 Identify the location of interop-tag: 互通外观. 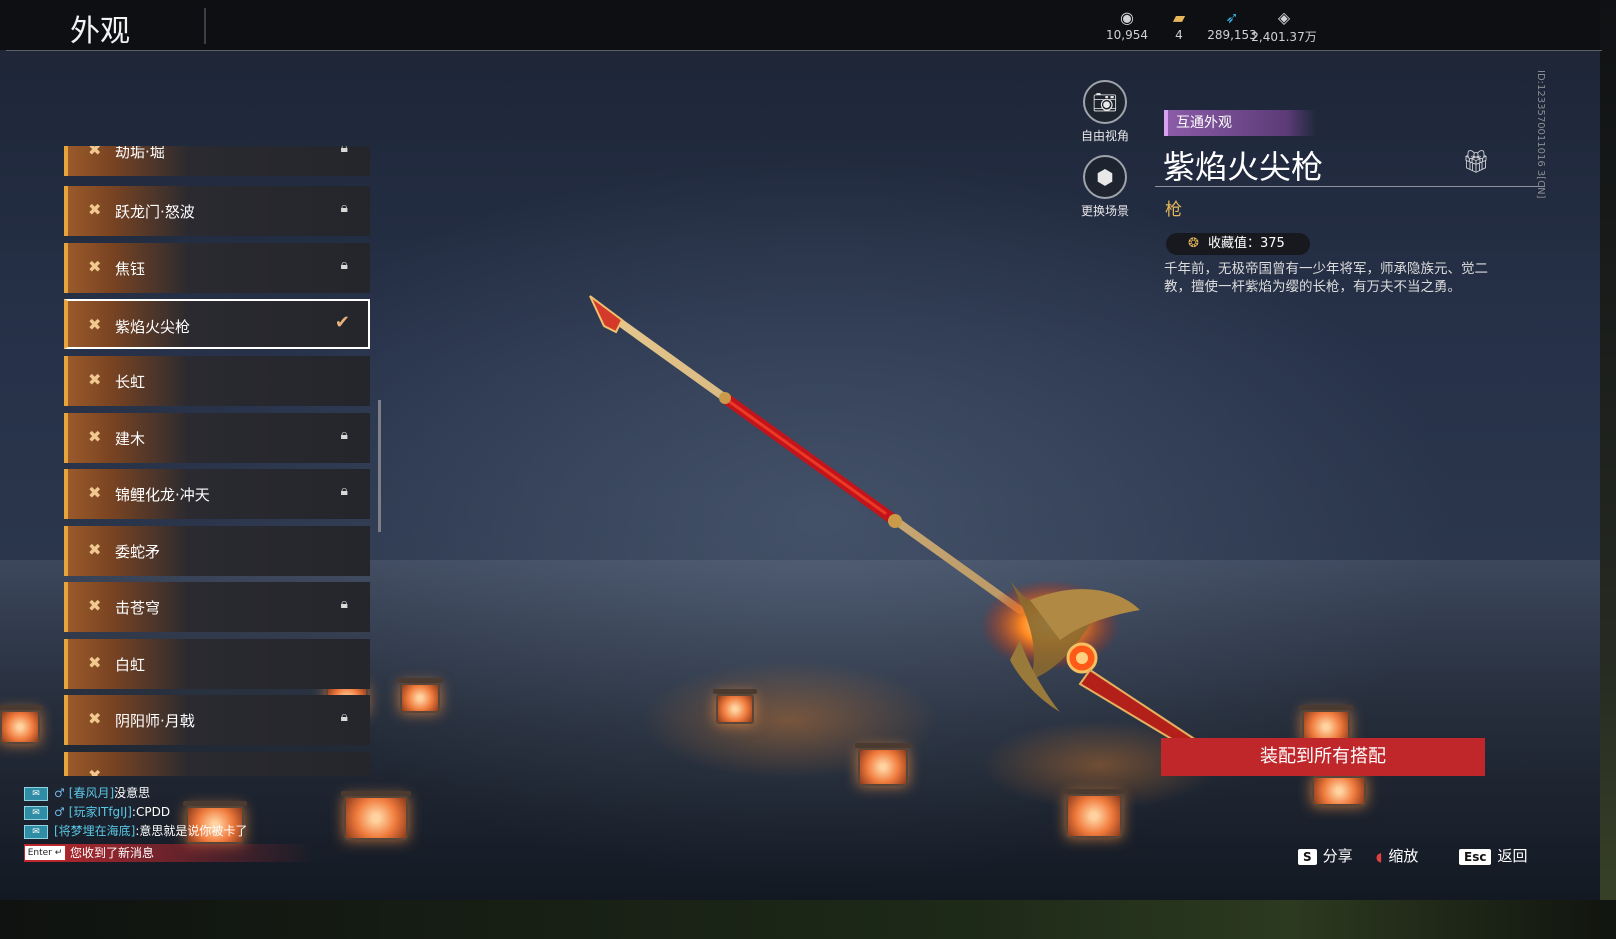
(1240, 123).